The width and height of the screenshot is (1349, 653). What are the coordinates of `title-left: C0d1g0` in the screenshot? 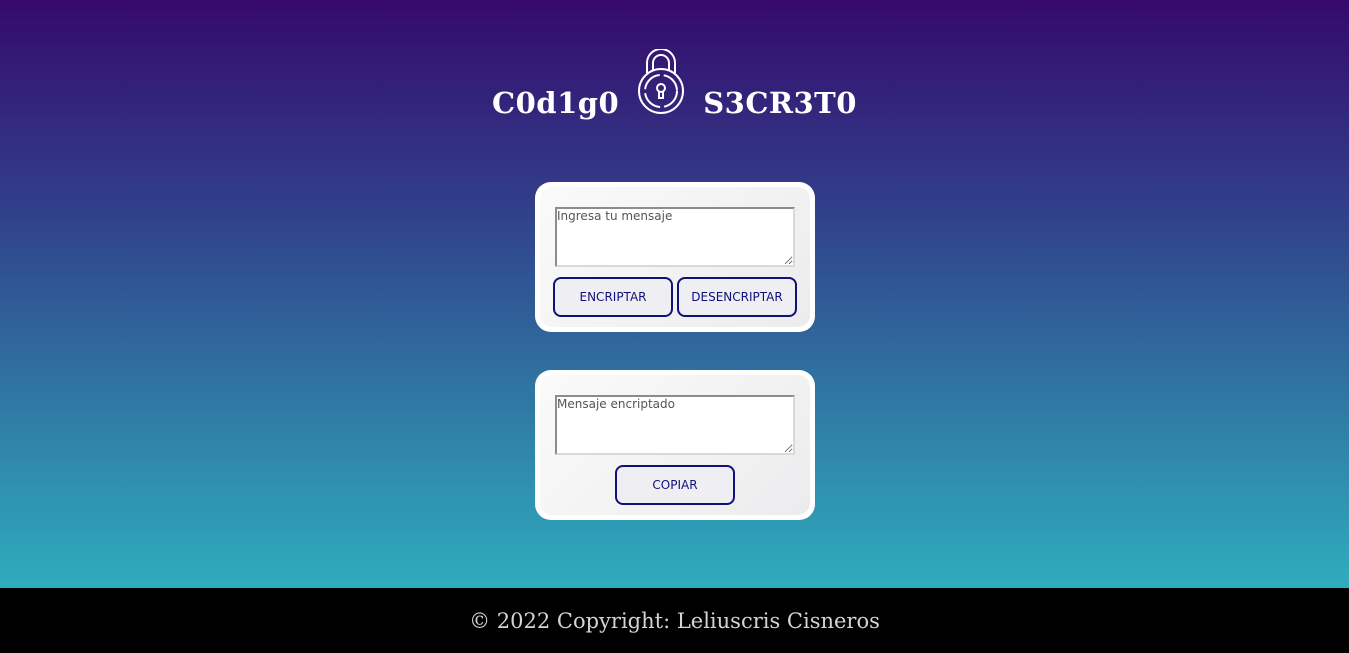 It's located at (556, 103).